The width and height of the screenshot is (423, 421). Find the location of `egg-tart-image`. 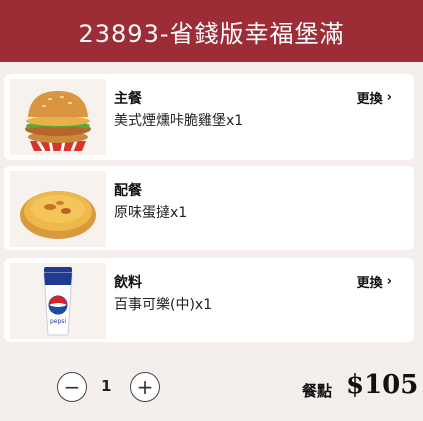

egg-tart-image is located at coordinates (58, 209).